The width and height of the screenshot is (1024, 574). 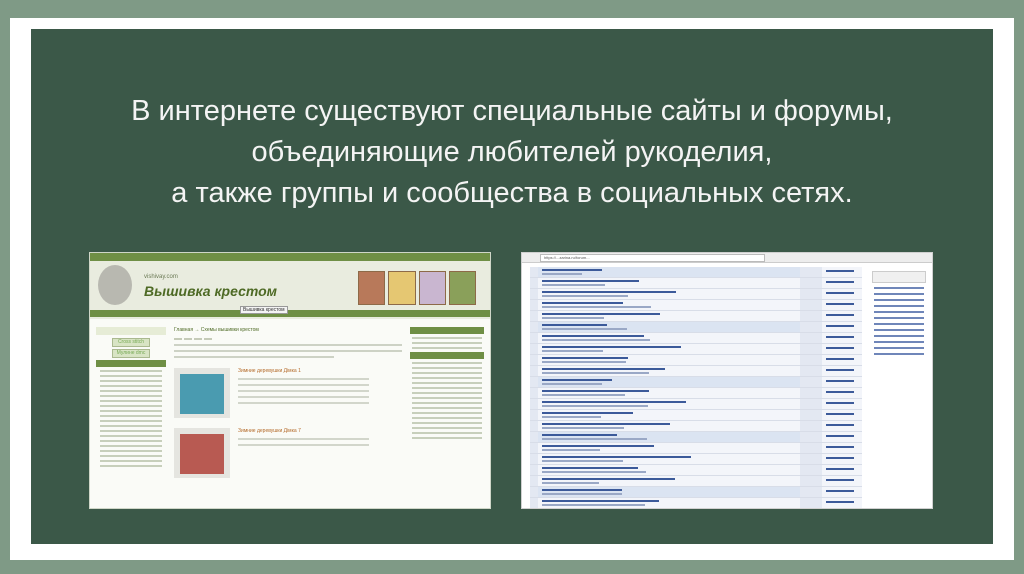 What do you see at coordinates (417, 288) in the screenshot?
I see `header-pictures` at bounding box center [417, 288].